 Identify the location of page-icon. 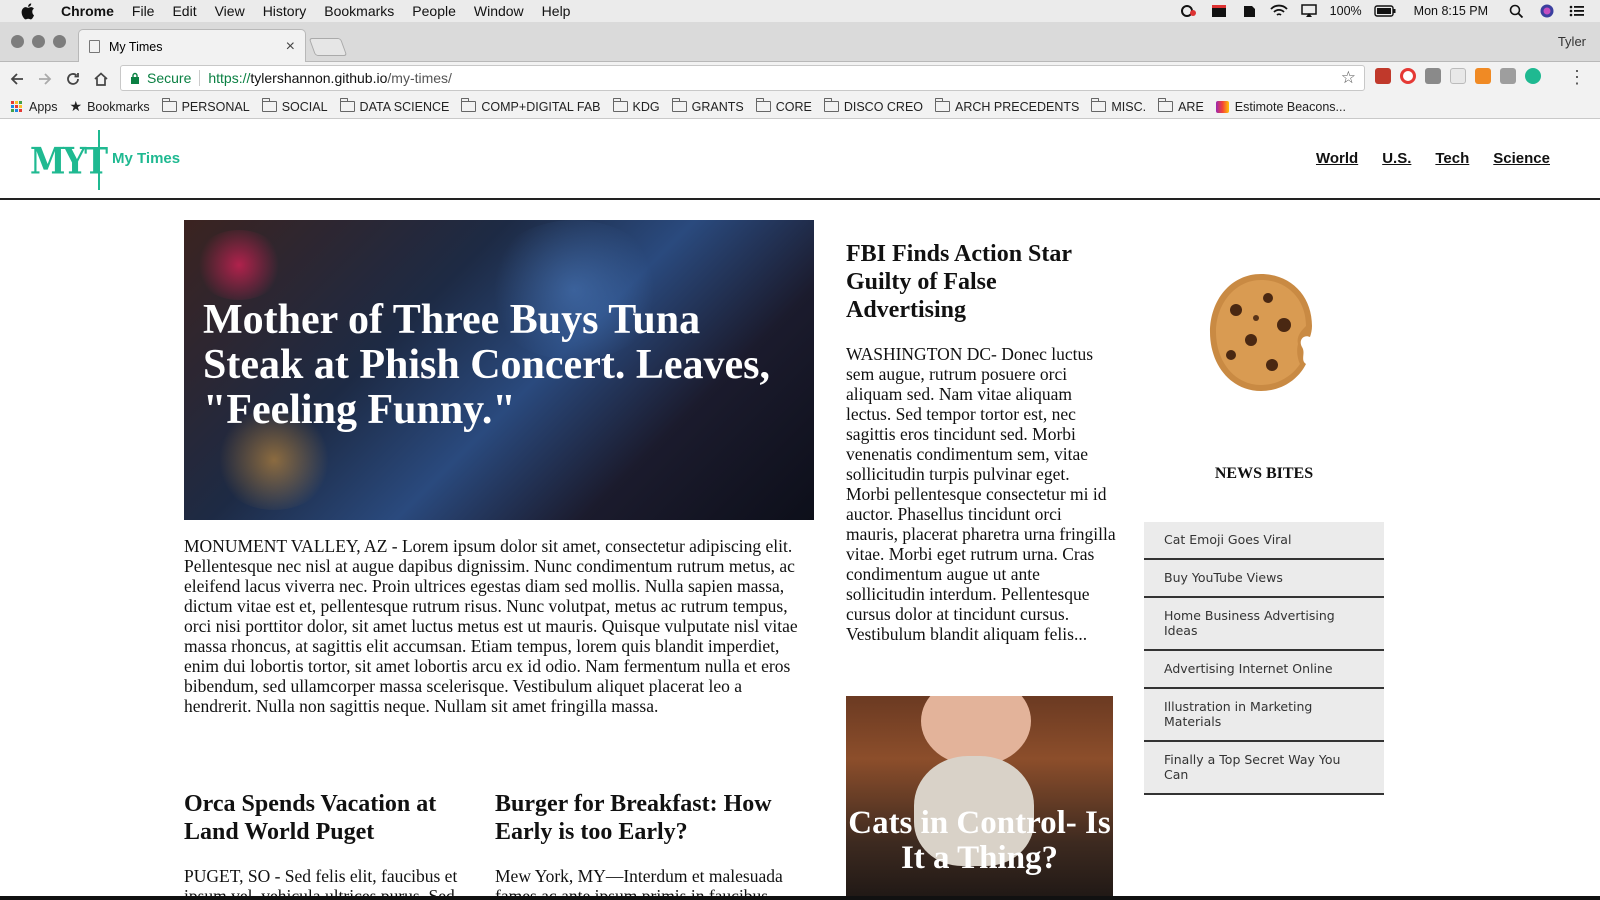
(94, 46).